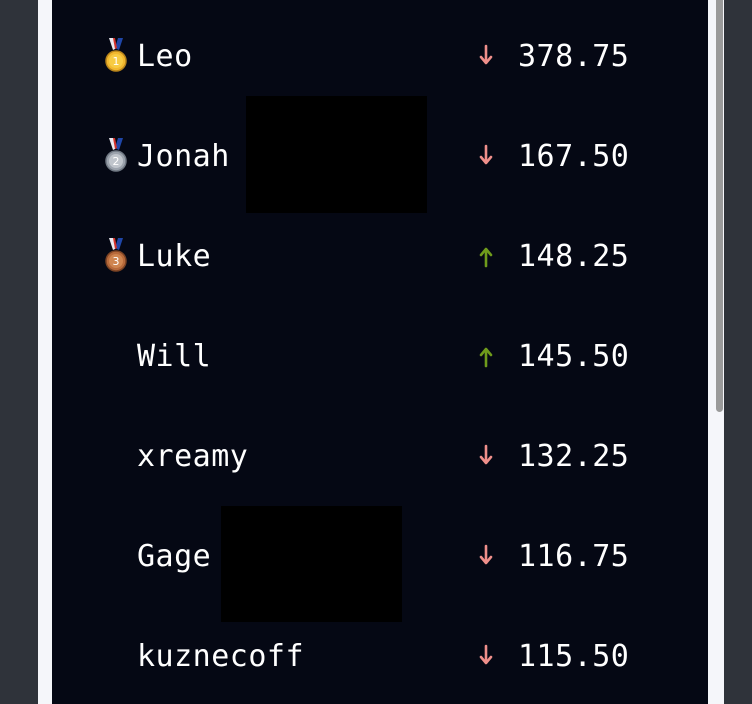 This screenshot has width=752, height=704. What do you see at coordinates (116, 261) in the screenshot?
I see `medal-rank-label: 3` at bounding box center [116, 261].